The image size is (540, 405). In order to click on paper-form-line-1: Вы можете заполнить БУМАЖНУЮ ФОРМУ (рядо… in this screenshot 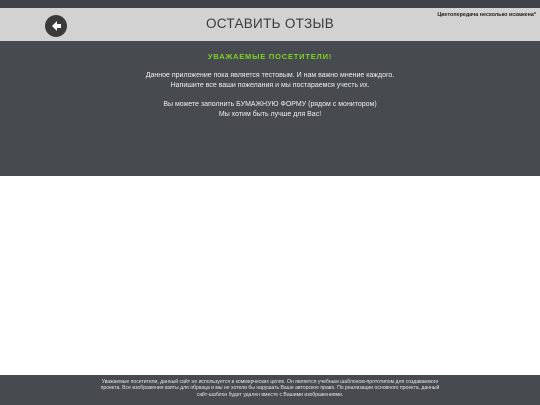, I will do `click(270, 104)`.